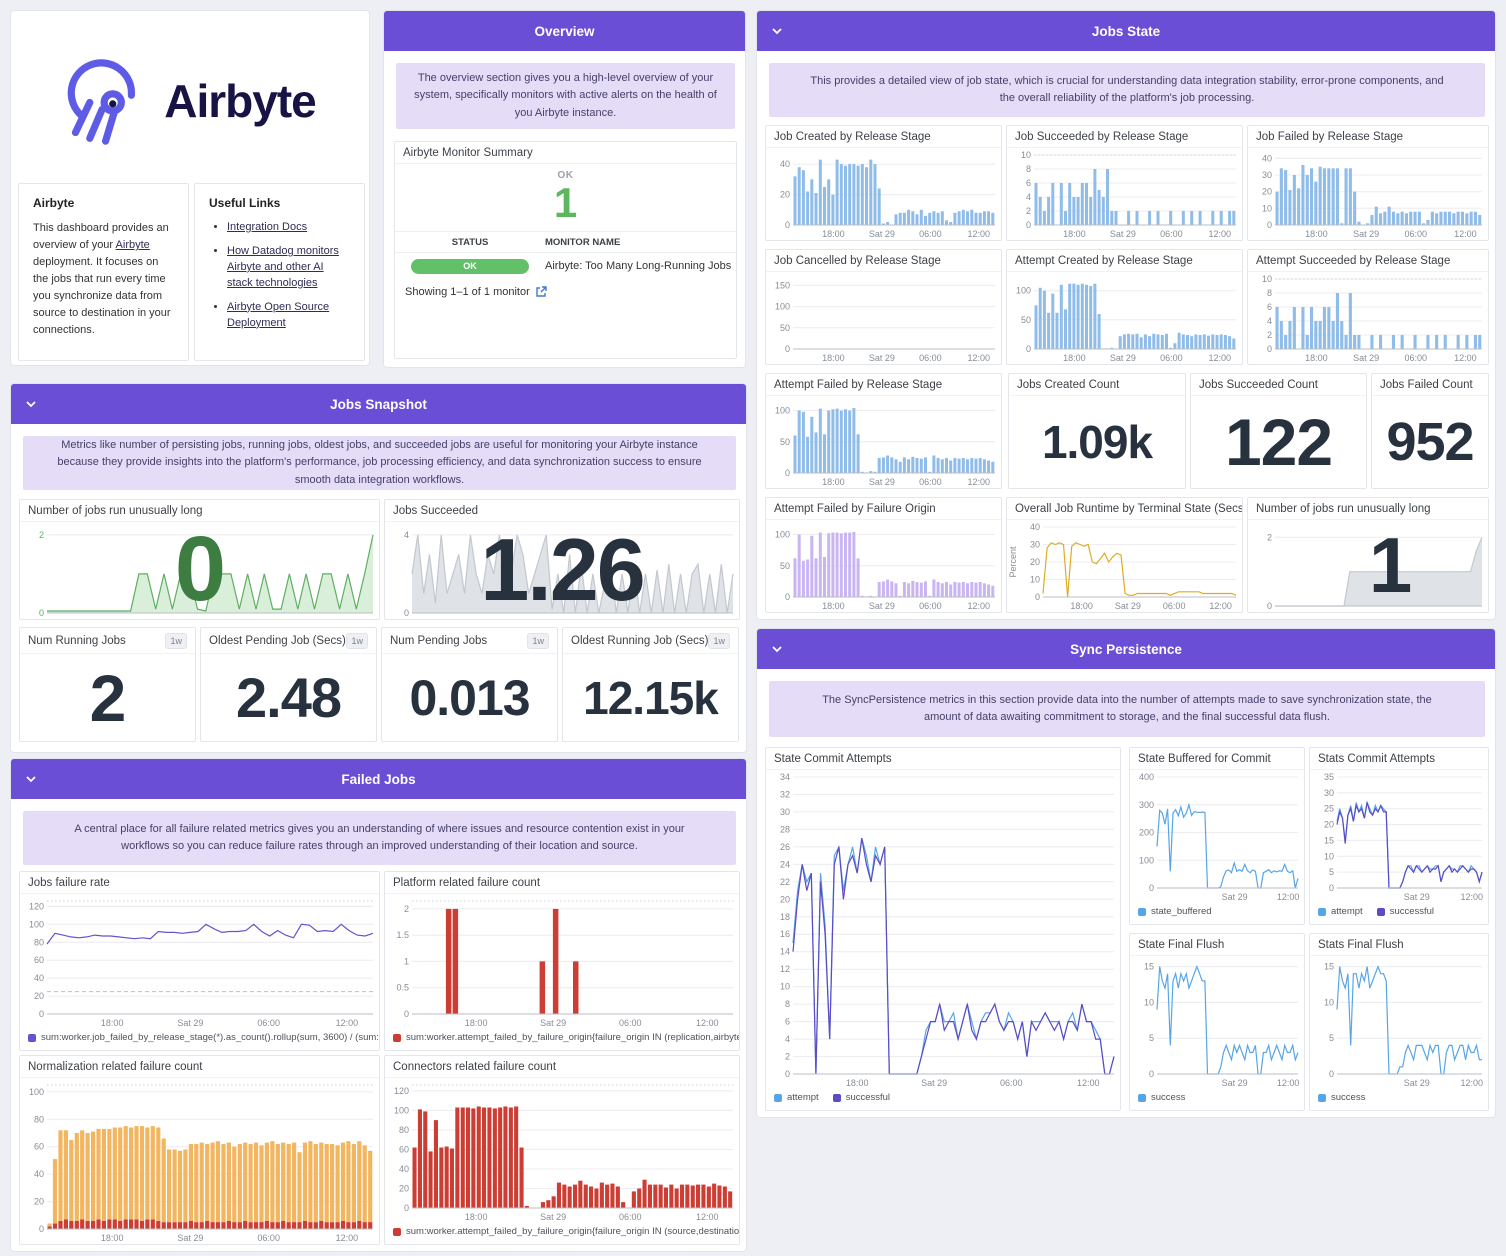 The height and width of the screenshot is (1256, 1506). What do you see at coordinates (133, 245) in the screenshot?
I see `airbyte-link: Airbyte` at bounding box center [133, 245].